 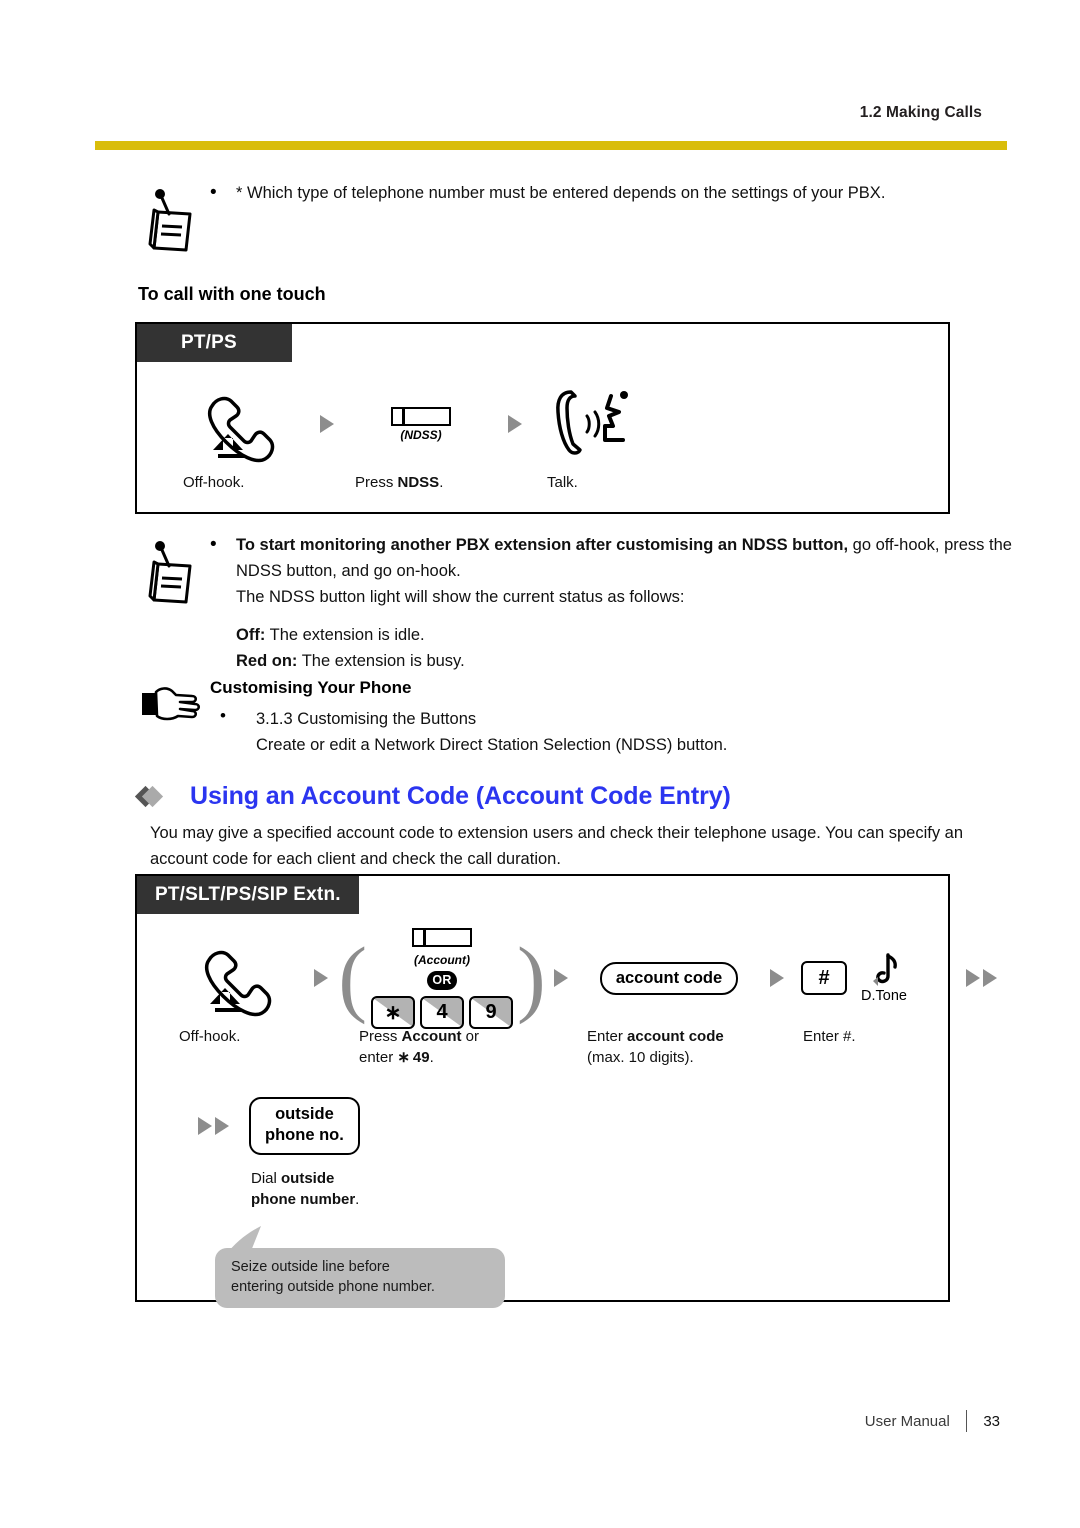 What do you see at coordinates (907, 1421) in the screenshot?
I see `footer-label: User Manual` at bounding box center [907, 1421].